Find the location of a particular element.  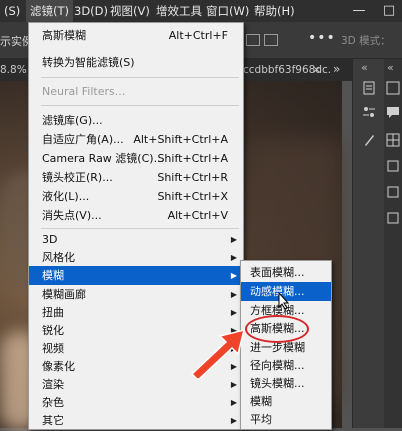

red-arrow-annotation is located at coordinates (218, 353).